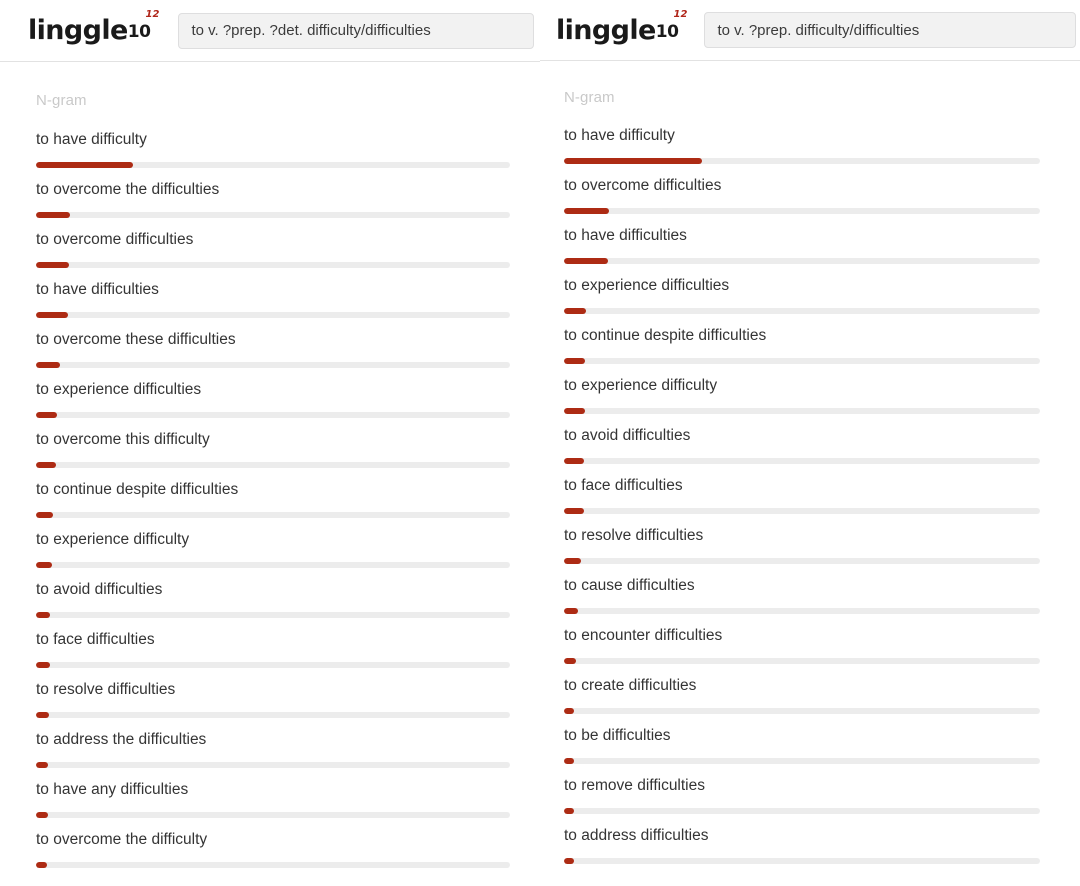 The image size is (1080, 886). Describe the element at coordinates (802, 802) in the screenshot. I see `ngram-row: to remove difficulties` at that location.